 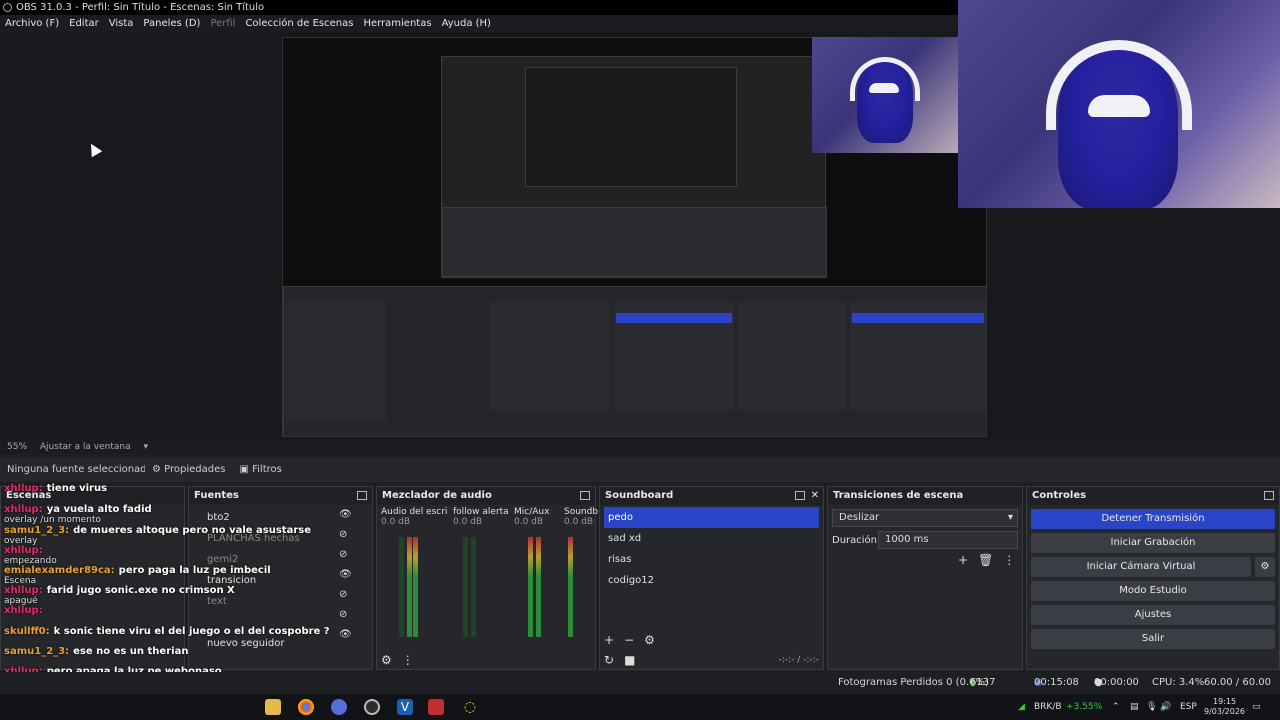 I want to click on settings-button: Ajustes, so click(x=1153, y=615).